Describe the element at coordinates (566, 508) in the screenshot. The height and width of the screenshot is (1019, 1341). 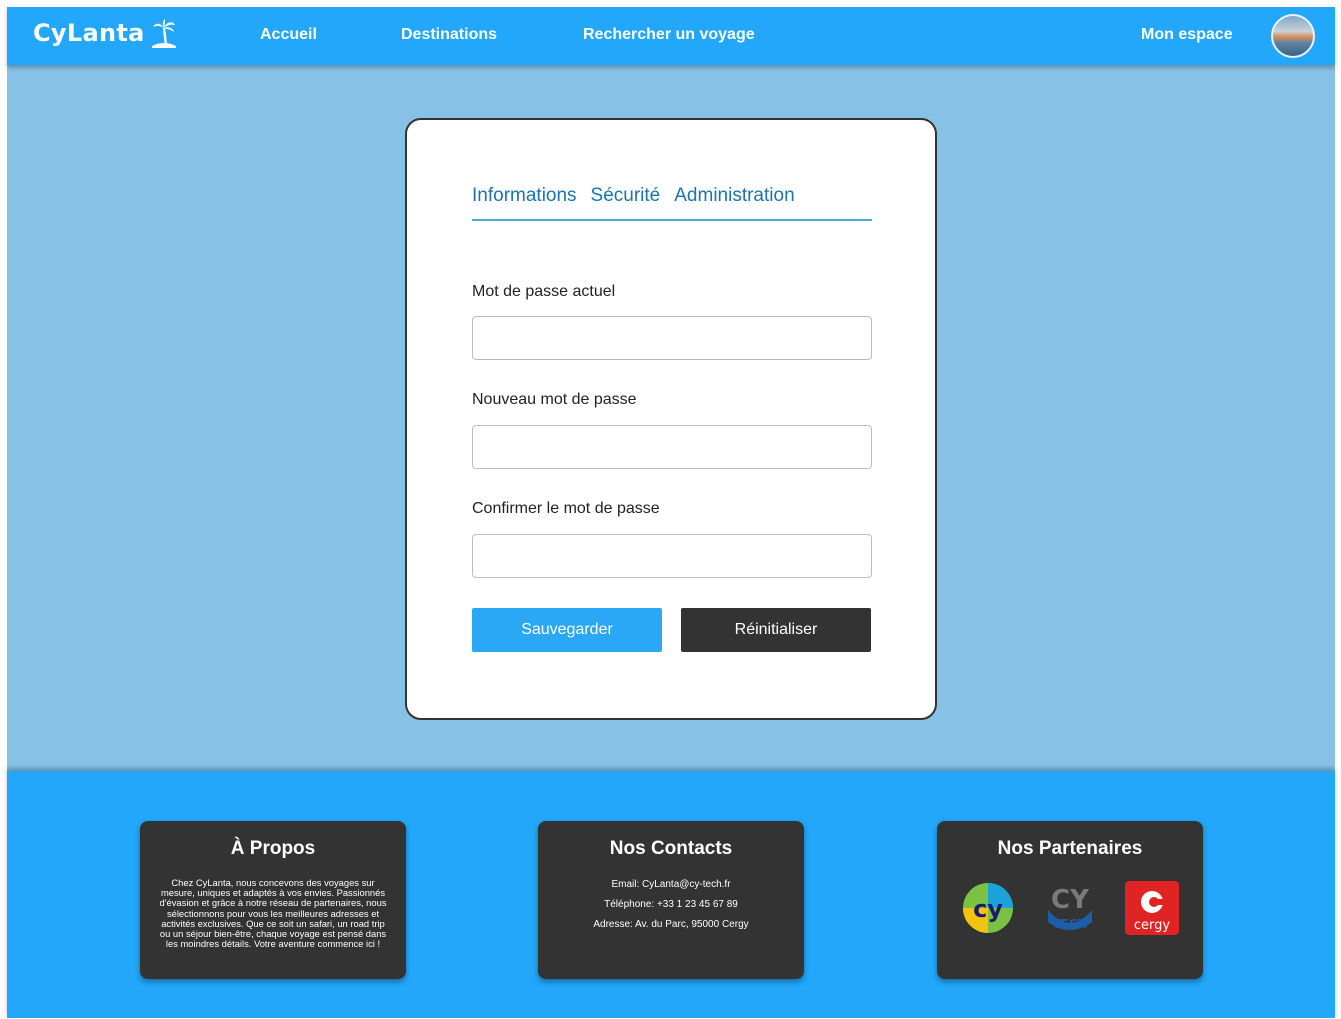
I see `confirm-password-label: Confirmer le mot de passe` at that location.